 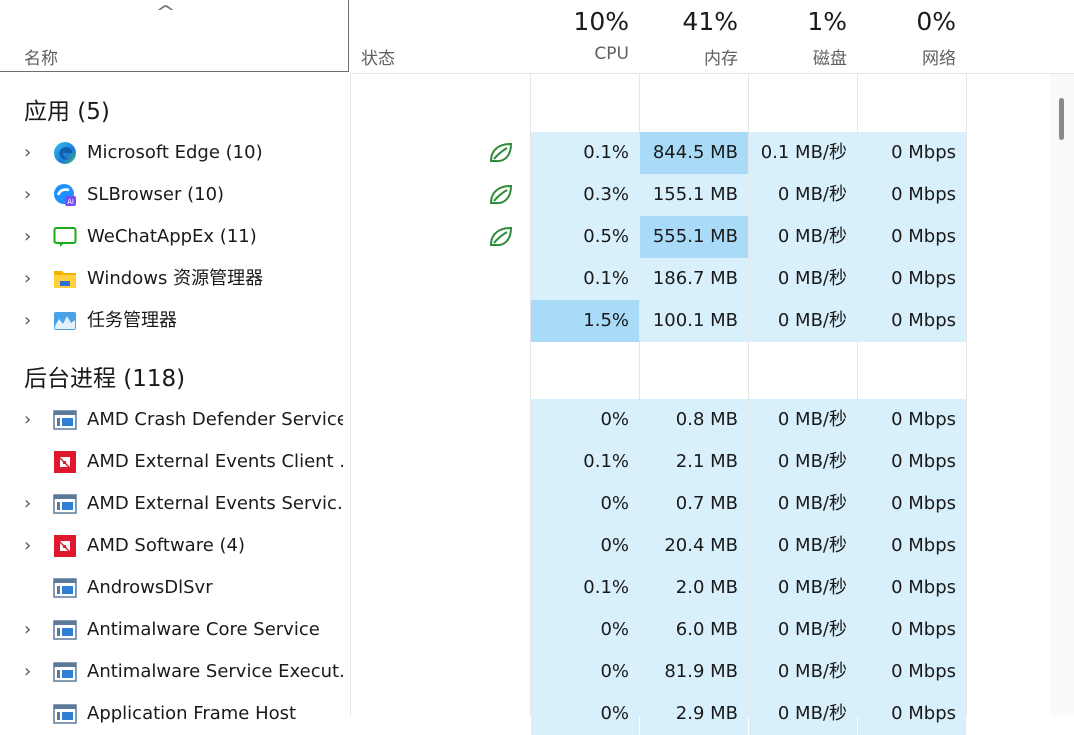 I want to click on status-column-header: 状态, so click(x=378, y=56).